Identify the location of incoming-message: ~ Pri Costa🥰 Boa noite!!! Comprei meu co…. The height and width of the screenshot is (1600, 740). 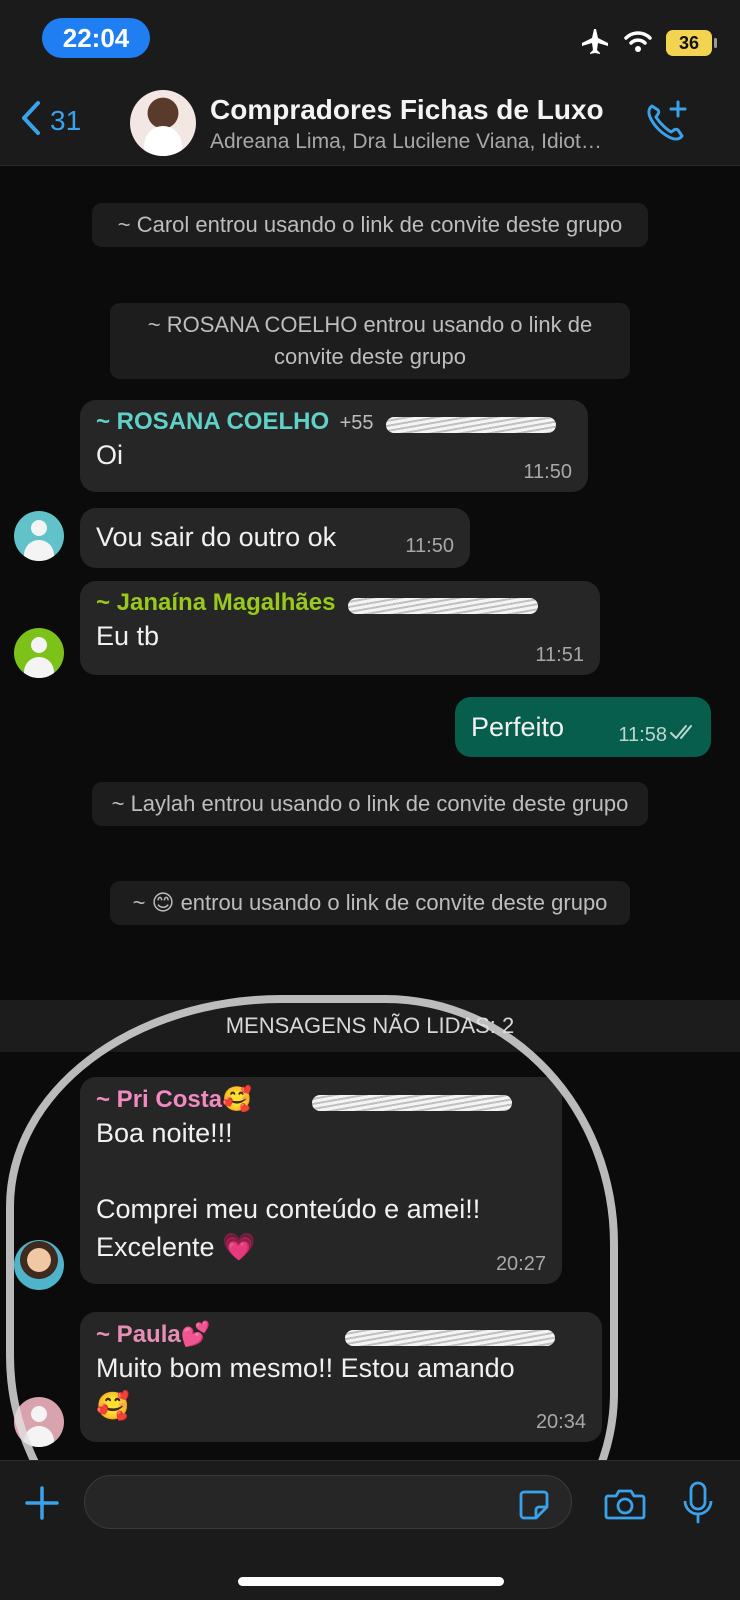
(321, 1180).